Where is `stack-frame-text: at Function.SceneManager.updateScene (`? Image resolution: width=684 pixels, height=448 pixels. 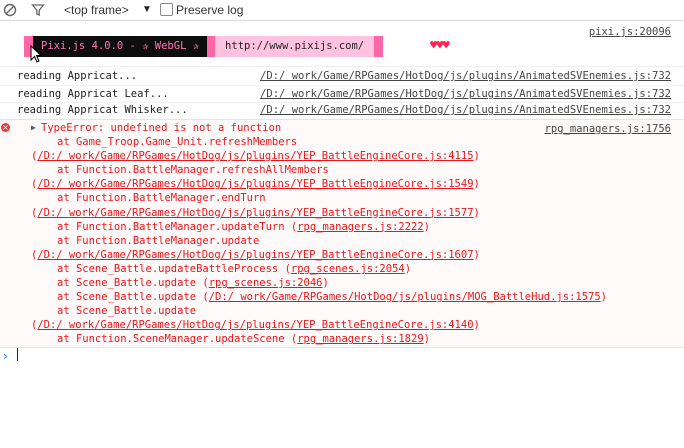 stack-frame-text: at Function.SceneManager.updateScene ( is located at coordinates (177, 339).